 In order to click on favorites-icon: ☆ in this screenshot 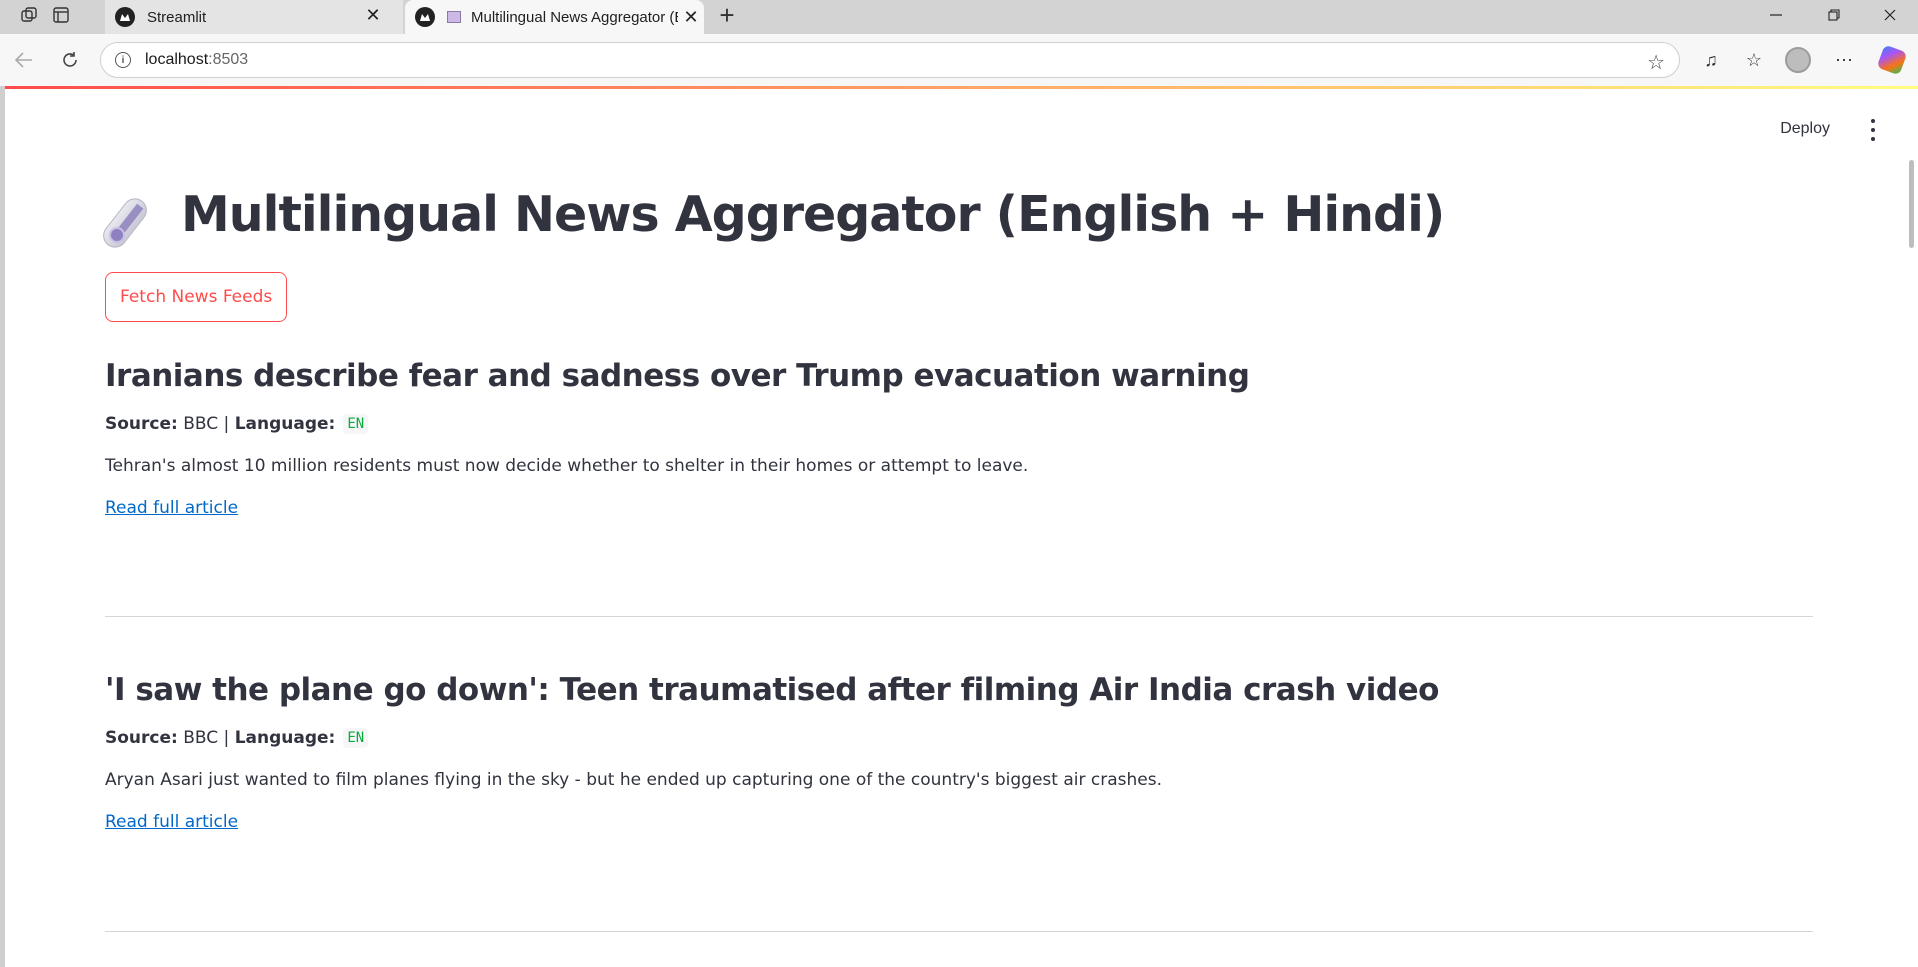, I will do `click(1754, 60)`.